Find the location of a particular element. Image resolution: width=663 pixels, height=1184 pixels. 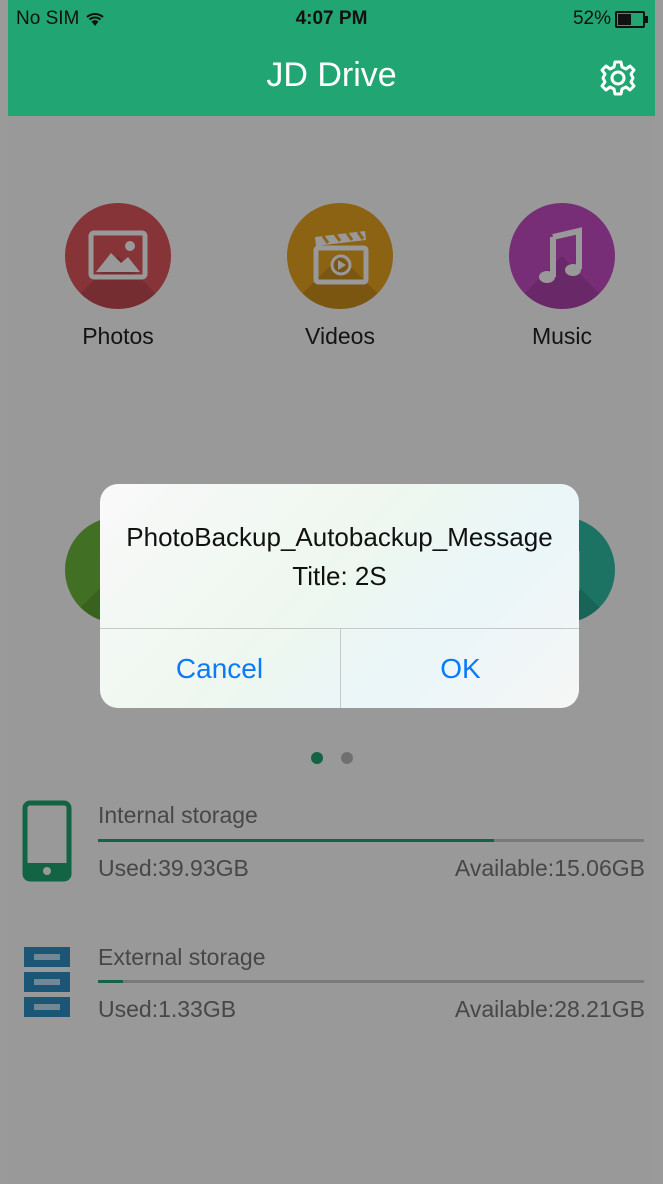

battery-icon is located at coordinates (631, 19).